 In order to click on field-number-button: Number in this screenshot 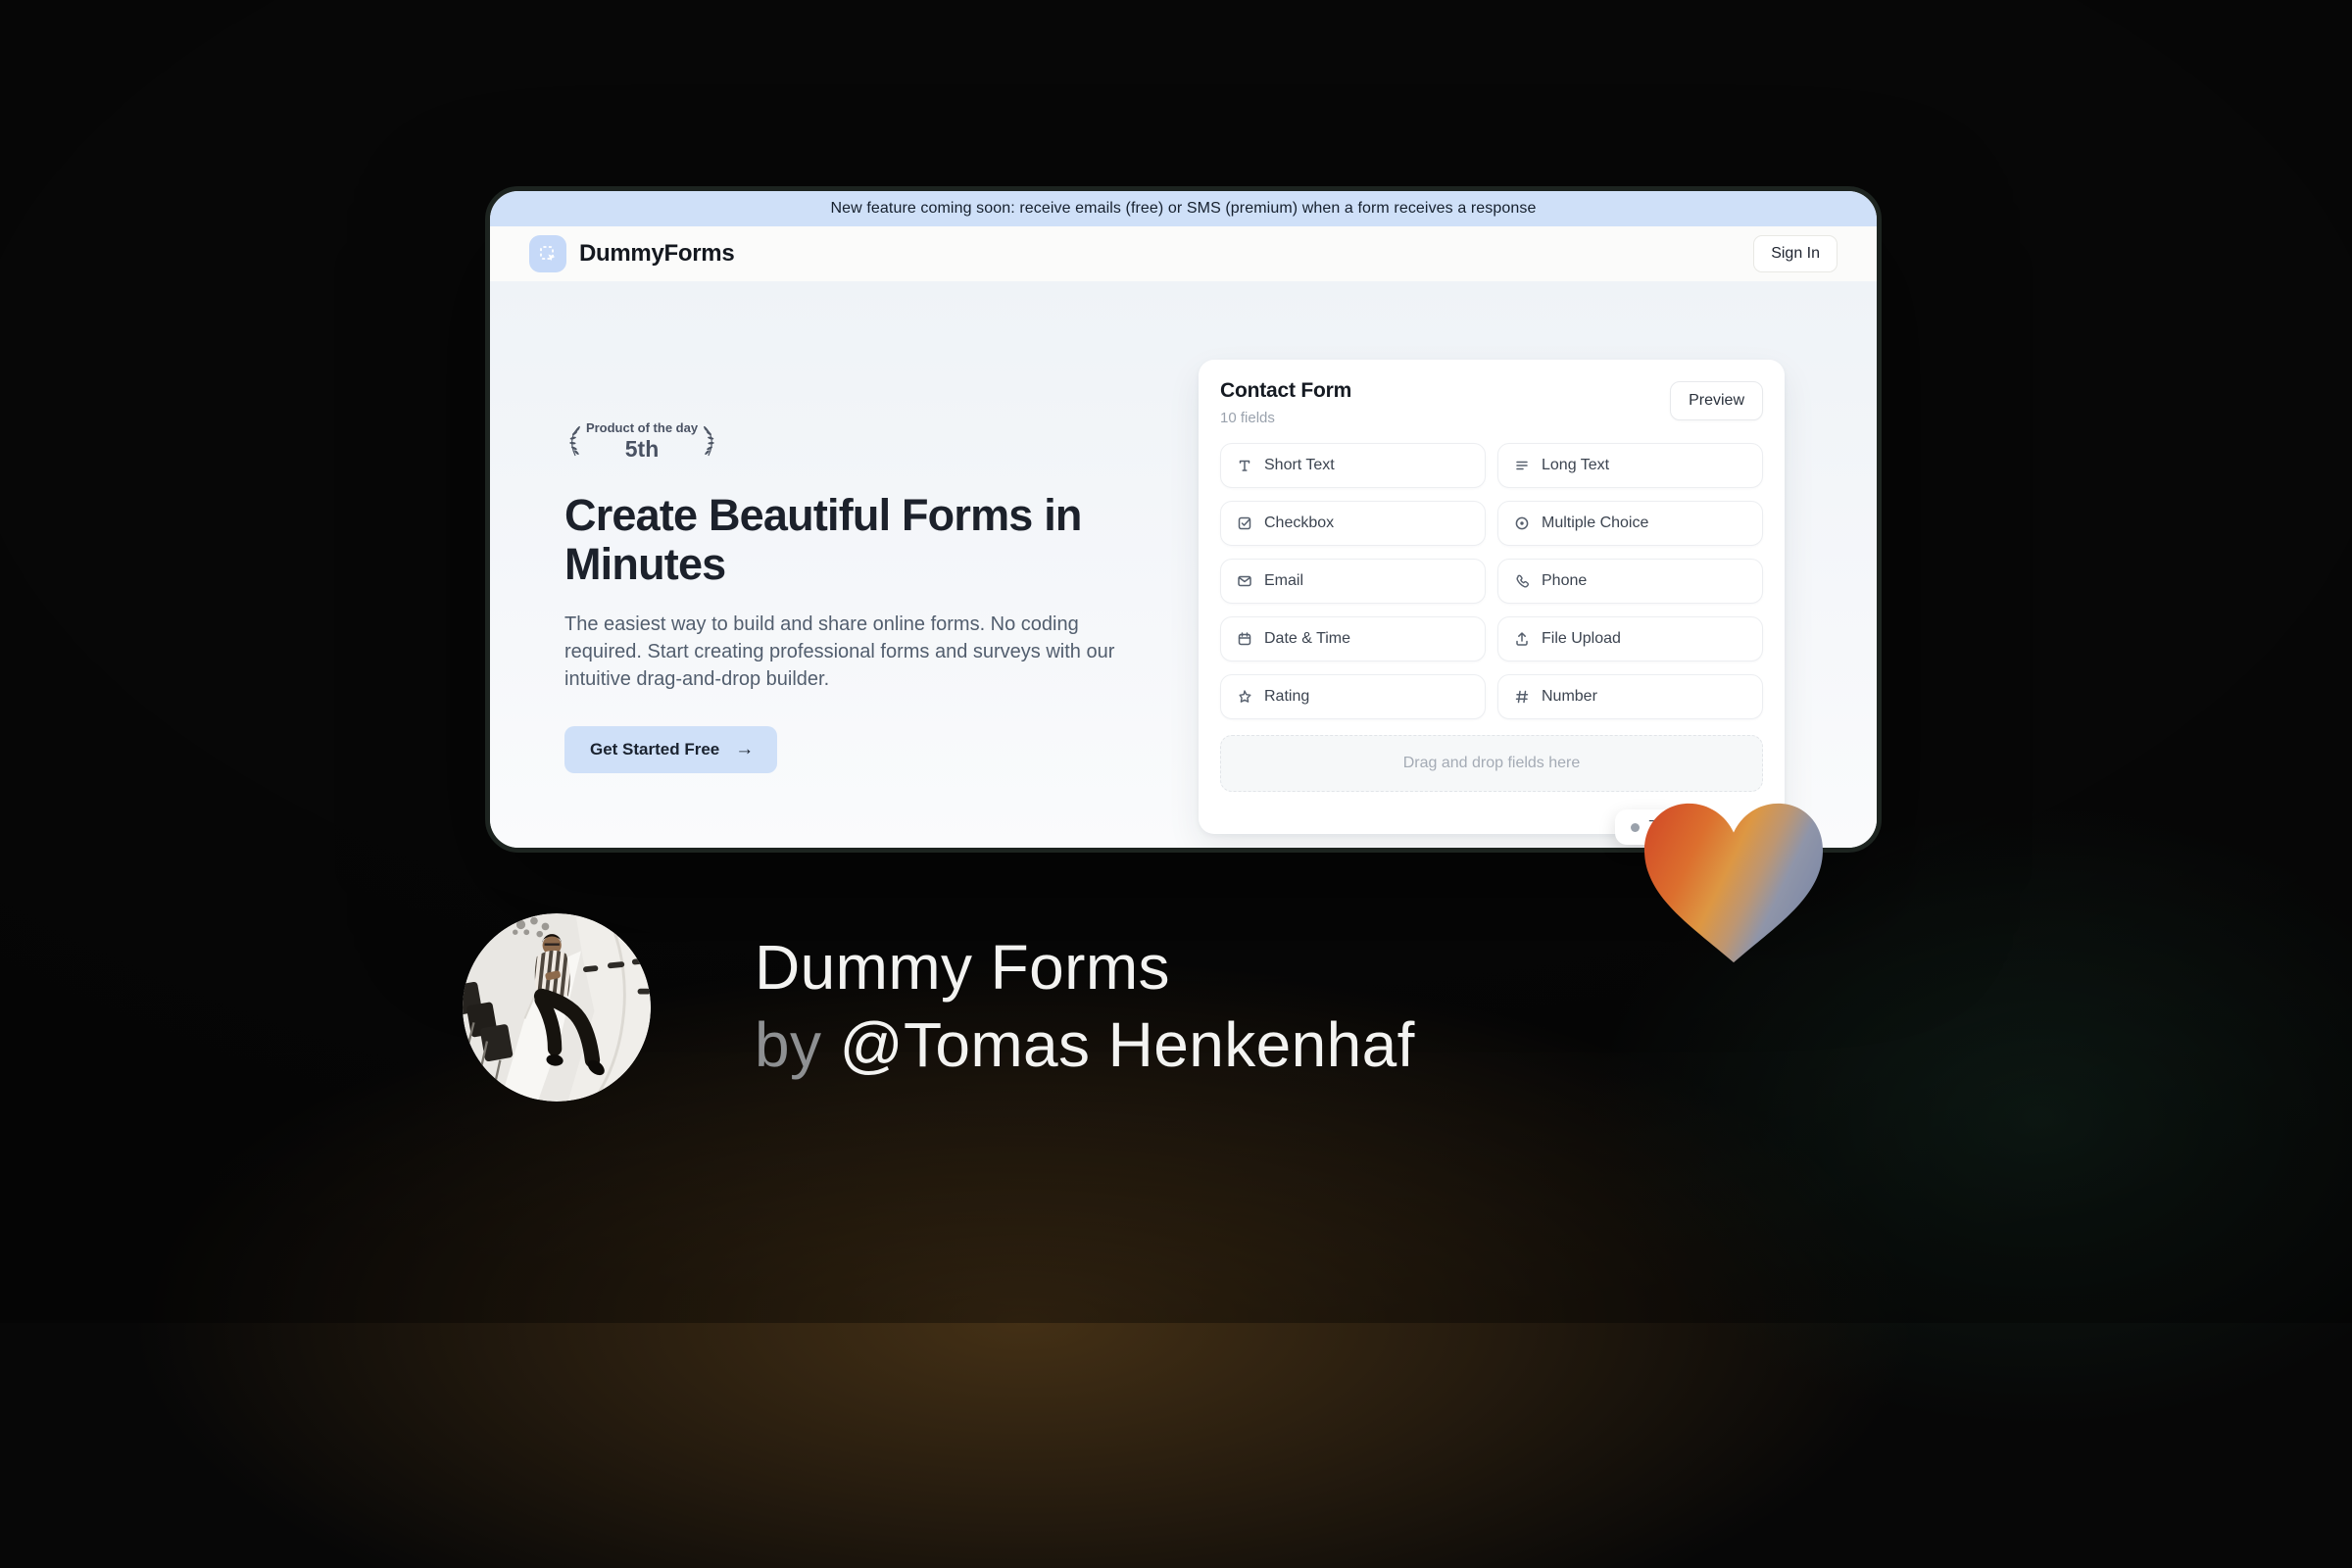, I will do `click(1630, 696)`.